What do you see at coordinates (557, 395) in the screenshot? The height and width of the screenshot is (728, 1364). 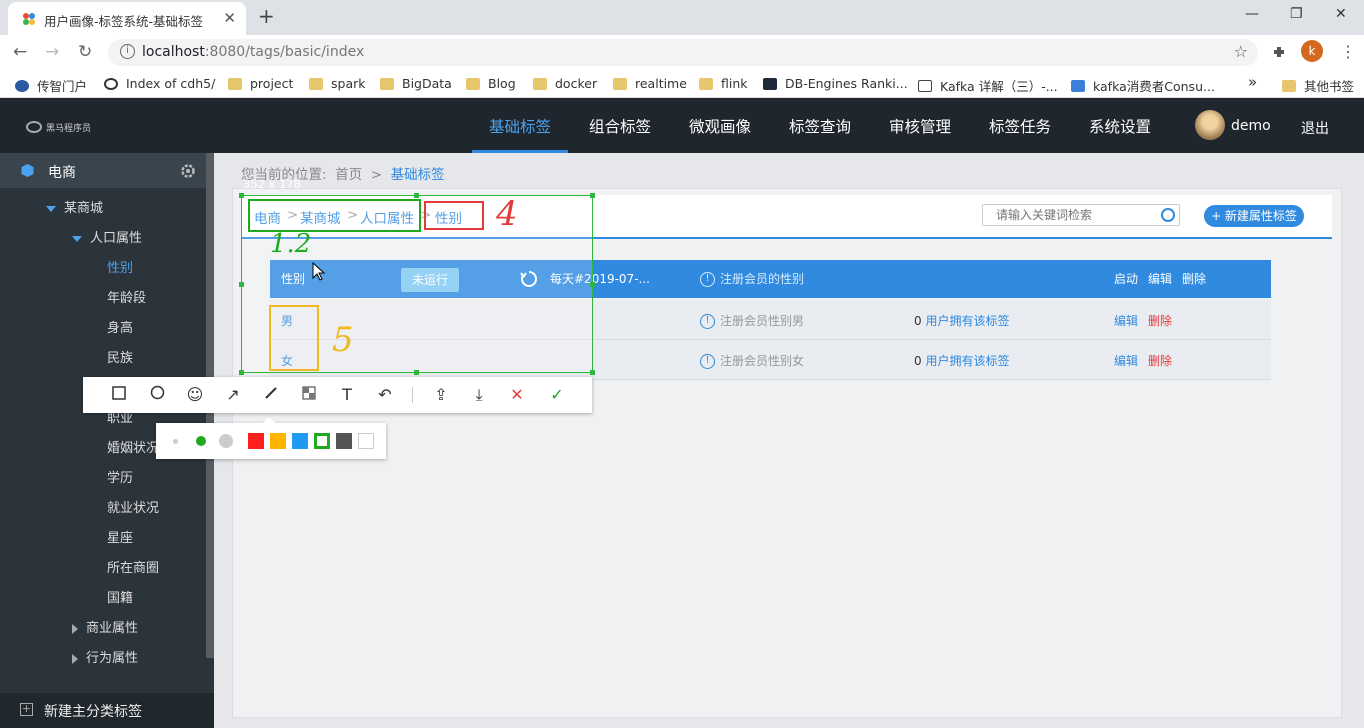 I see `confirm-icon: ✓` at bounding box center [557, 395].